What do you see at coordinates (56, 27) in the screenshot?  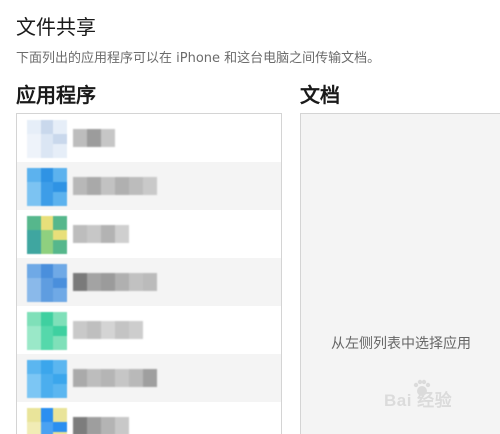 I see `section-title: 文件共享` at bounding box center [56, 27].